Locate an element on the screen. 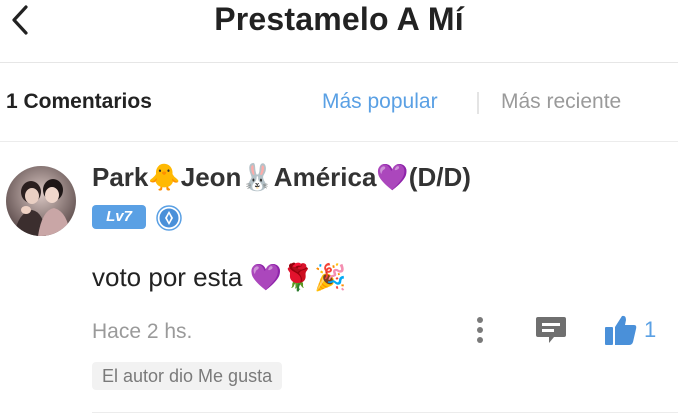 This screenshot has height=420, width=678. comment-timestamp: Hace 2 hs. is located at coordinates (142, 331).